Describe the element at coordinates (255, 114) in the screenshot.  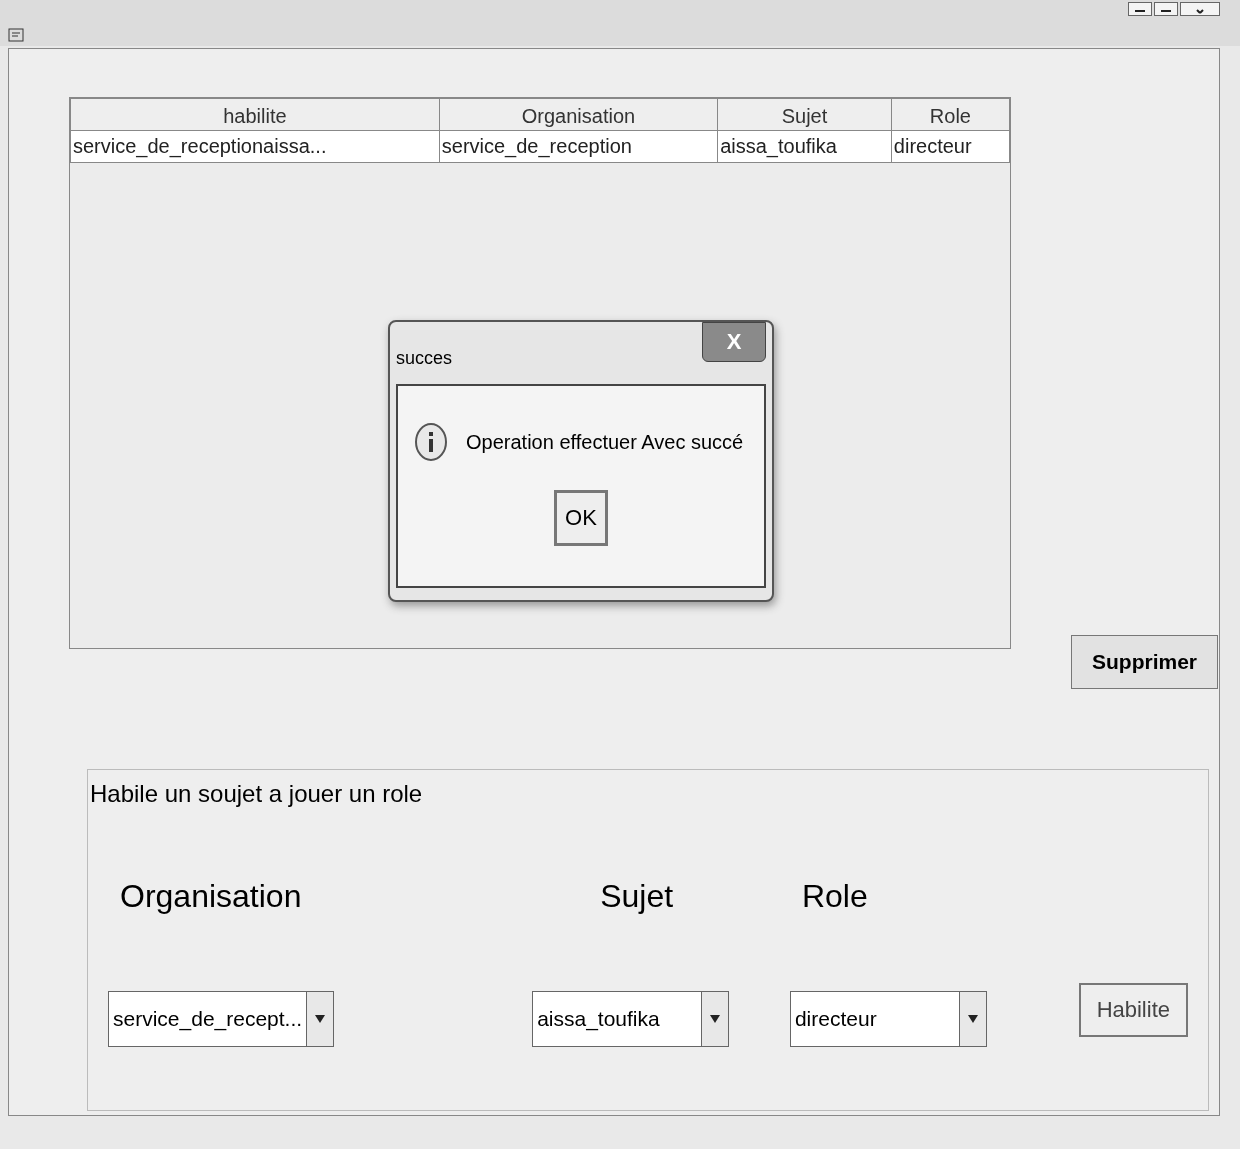
I see `column-header: habilite` at that location.